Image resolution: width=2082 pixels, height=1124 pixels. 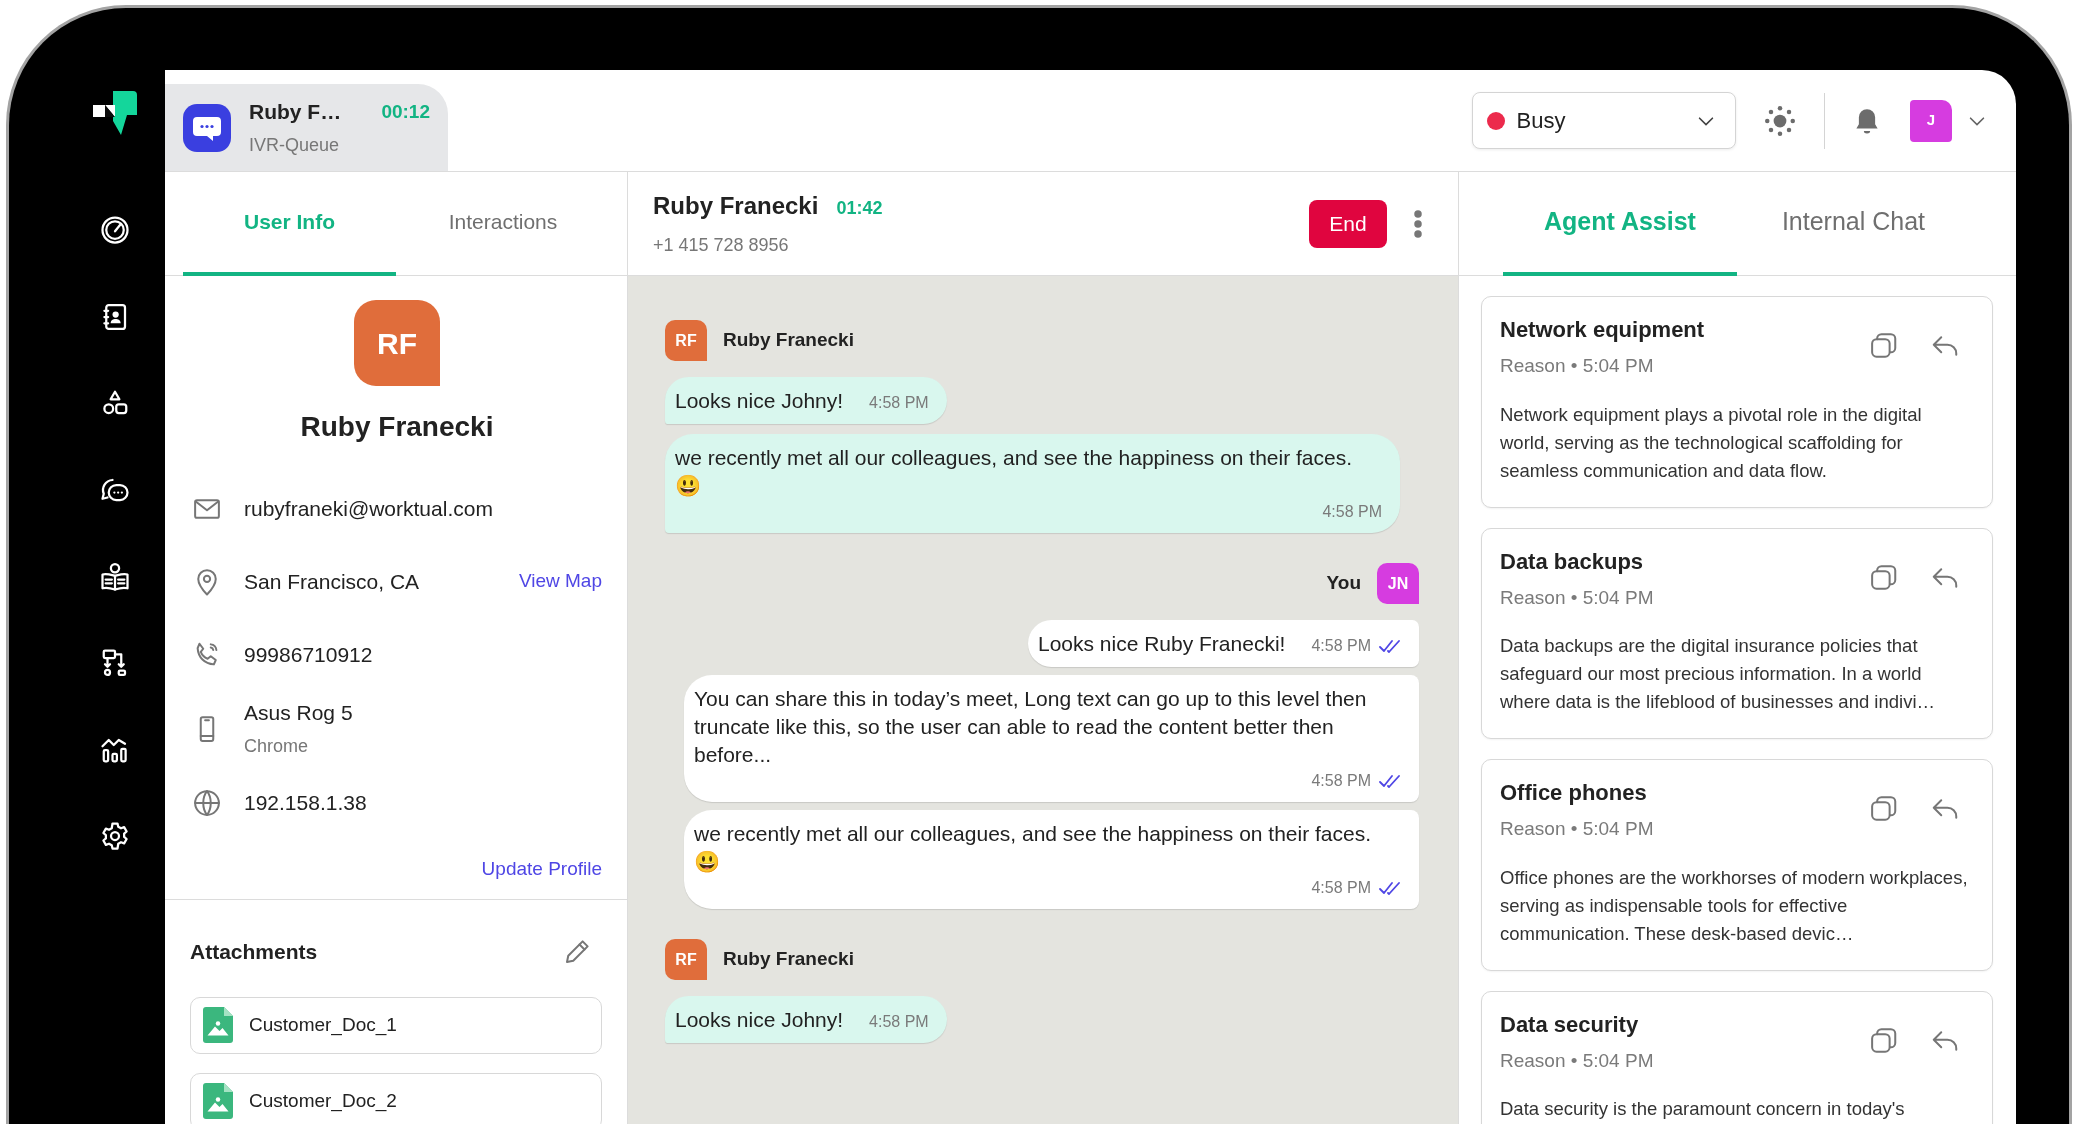 I want to click on file-item: Customer_Doc_1, so click(x=396, y=1025).